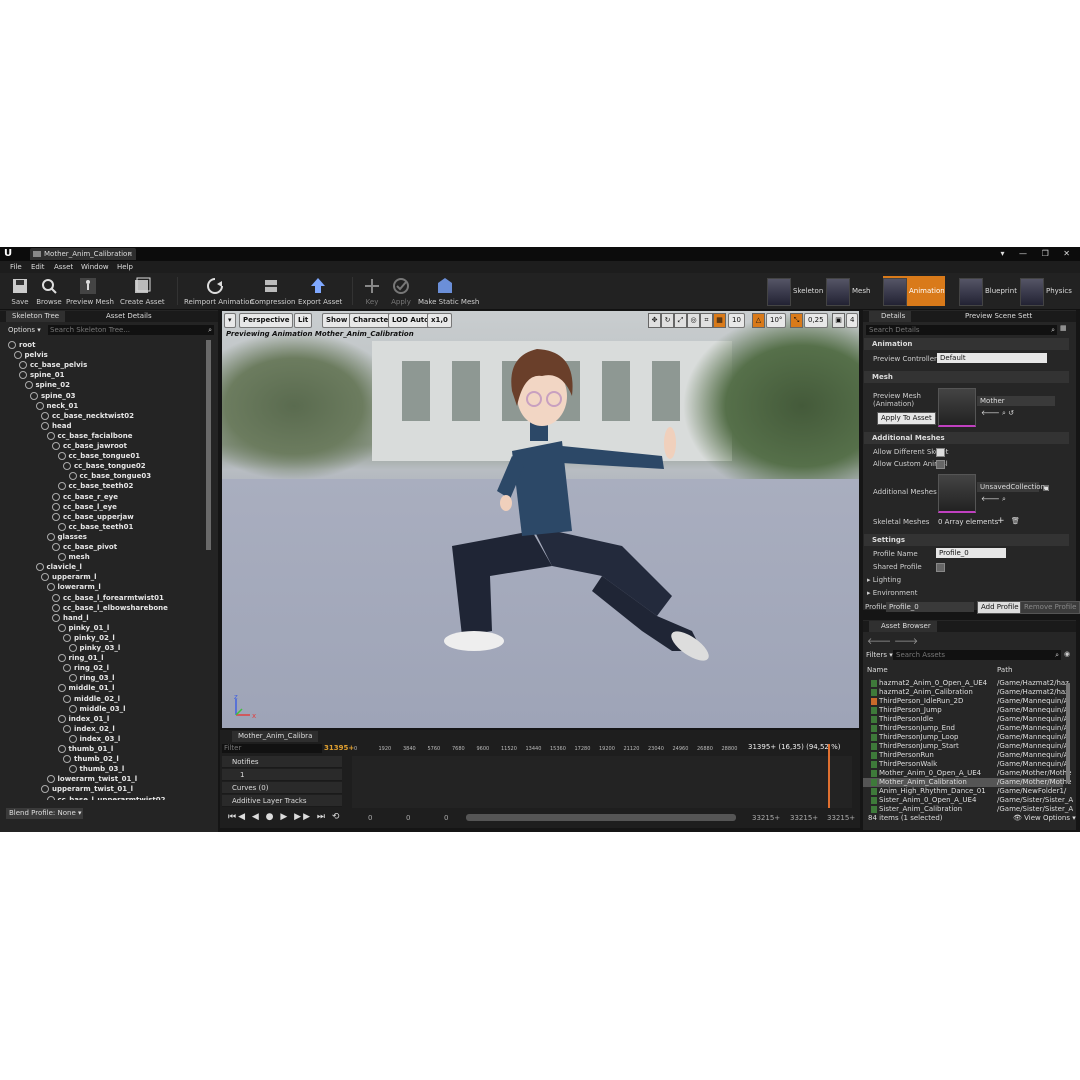  I want to click on section-settings: Settings, so click(966, 540).